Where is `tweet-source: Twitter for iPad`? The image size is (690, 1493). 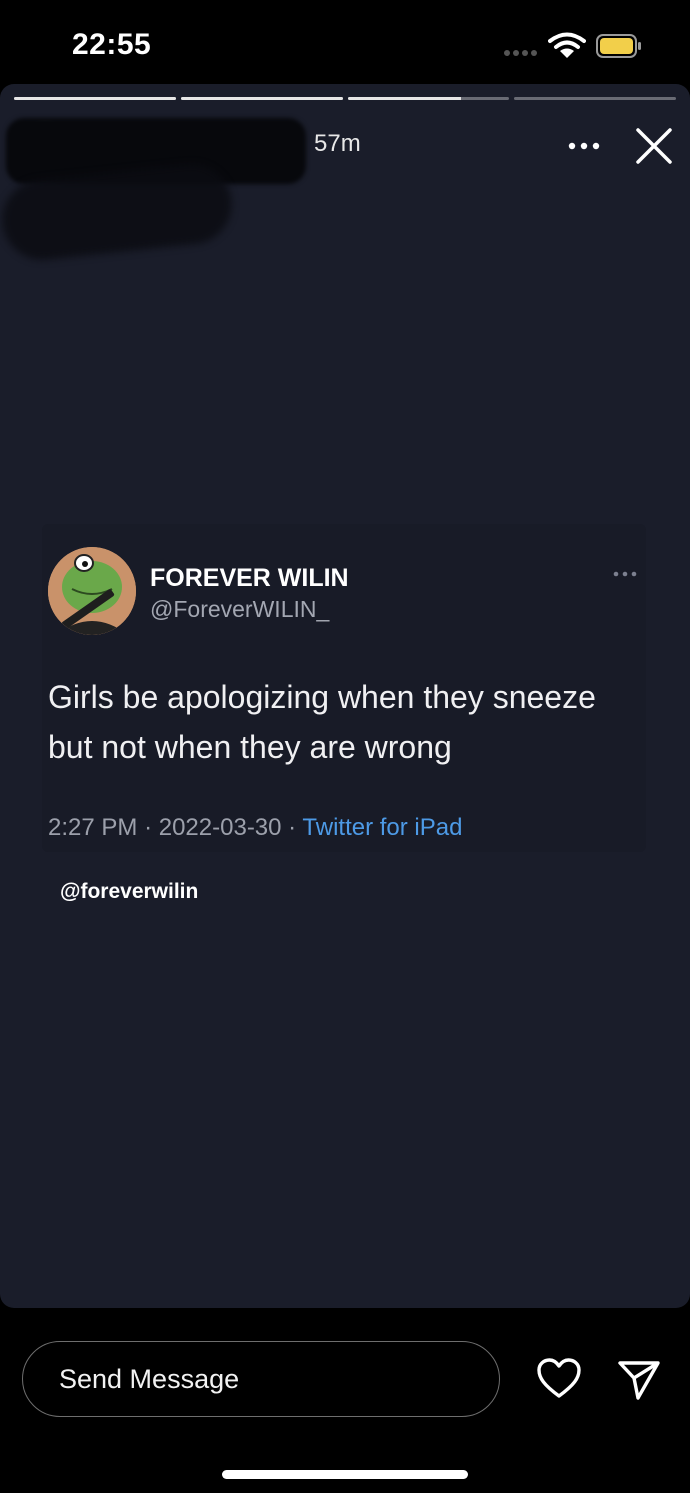 tweet-source: Twitter for iPad is located at coordinates (382, 827).